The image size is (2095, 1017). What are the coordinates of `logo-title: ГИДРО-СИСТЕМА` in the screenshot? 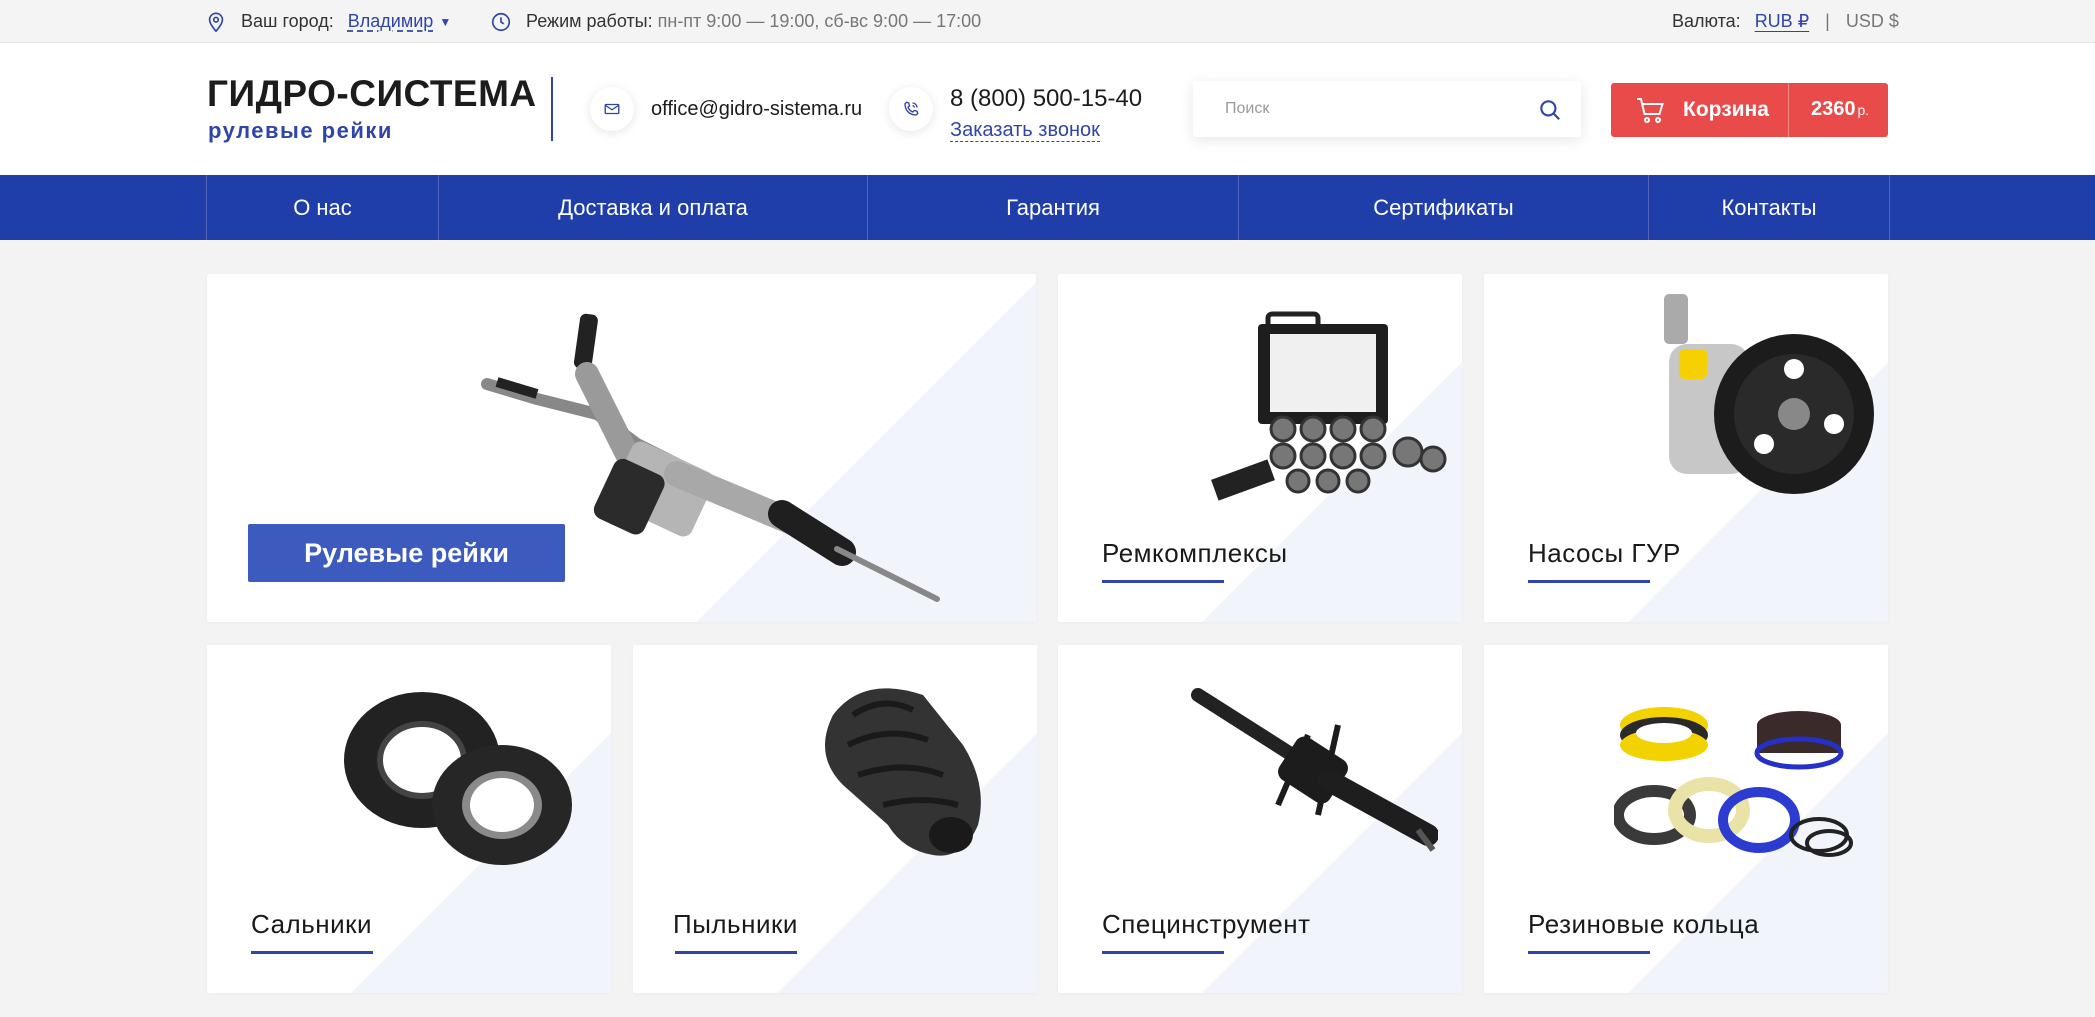 It's located at (372, 94).